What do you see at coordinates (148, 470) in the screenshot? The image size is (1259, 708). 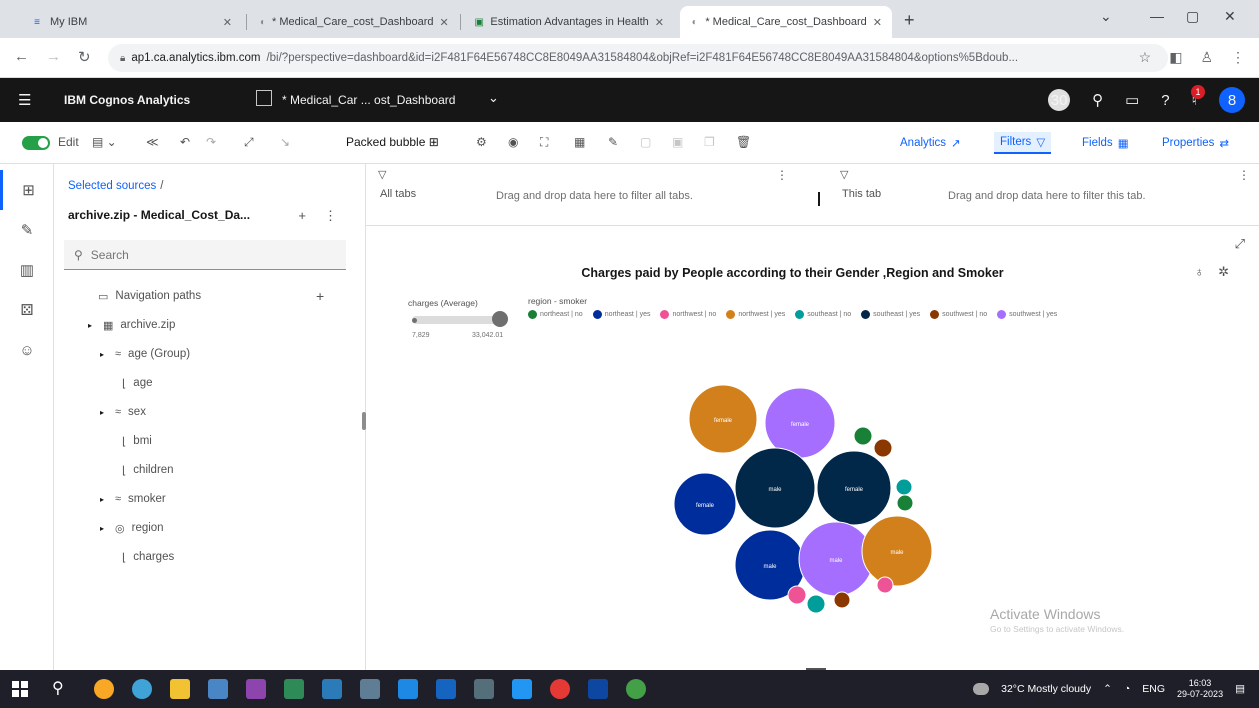 I see `tree-item: ⌊ children` at bounding box center [148, 470].